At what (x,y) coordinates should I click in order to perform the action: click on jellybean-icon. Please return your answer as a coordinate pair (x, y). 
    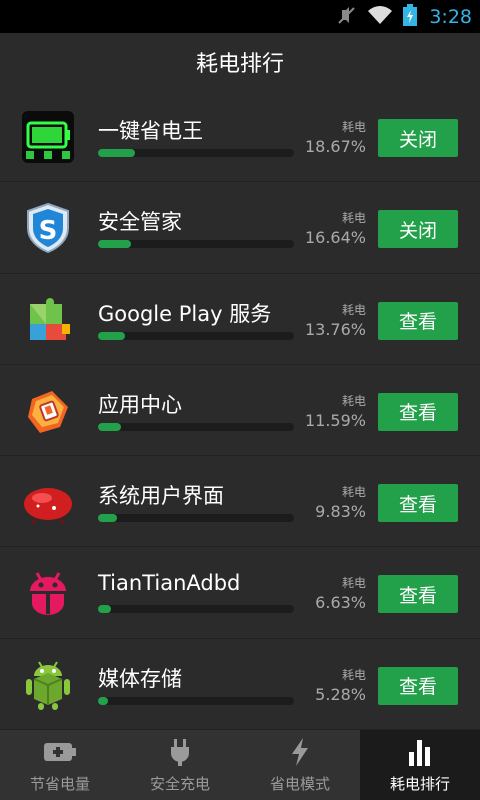
    Looking at the image, I should click on (48, 502).